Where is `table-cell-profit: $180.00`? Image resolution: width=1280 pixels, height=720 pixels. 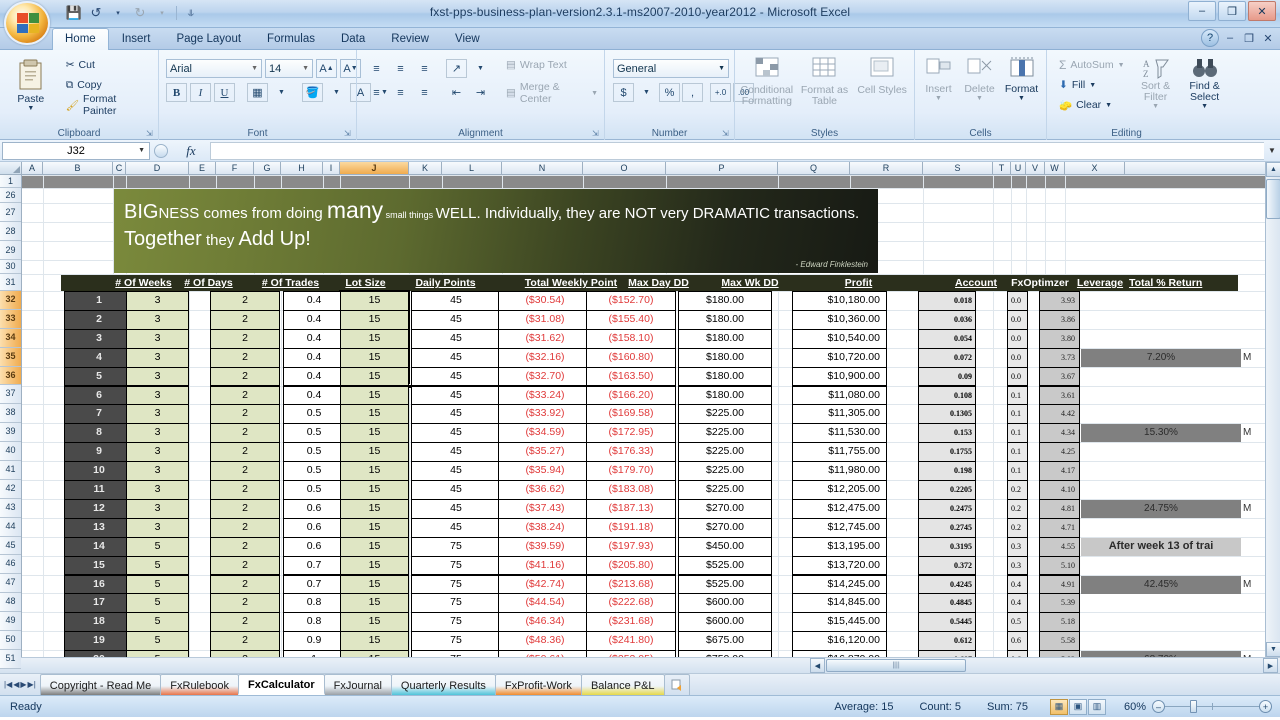 table-cell-profit: $180.00 is located at coordinates (725, 319).